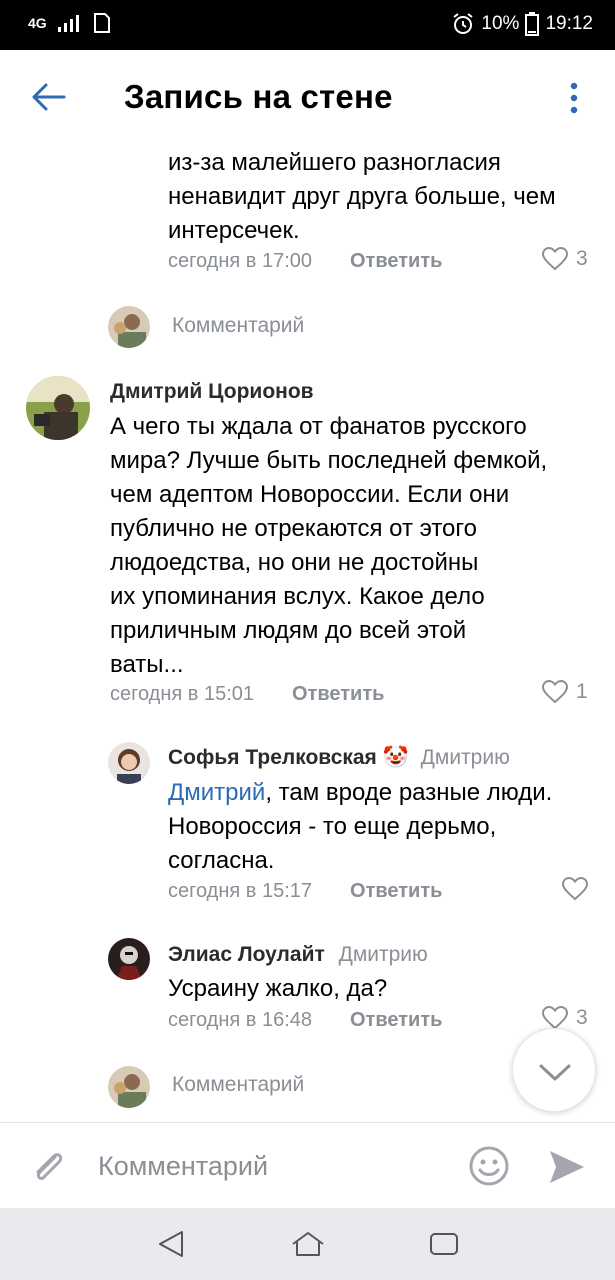 The height and width of the screenshot is (1280, 615). Describe the element at coordinates (318, 426) in the screenshot. I see `comment-text-line: А чего ты ждала от фанатов русского` at that location.